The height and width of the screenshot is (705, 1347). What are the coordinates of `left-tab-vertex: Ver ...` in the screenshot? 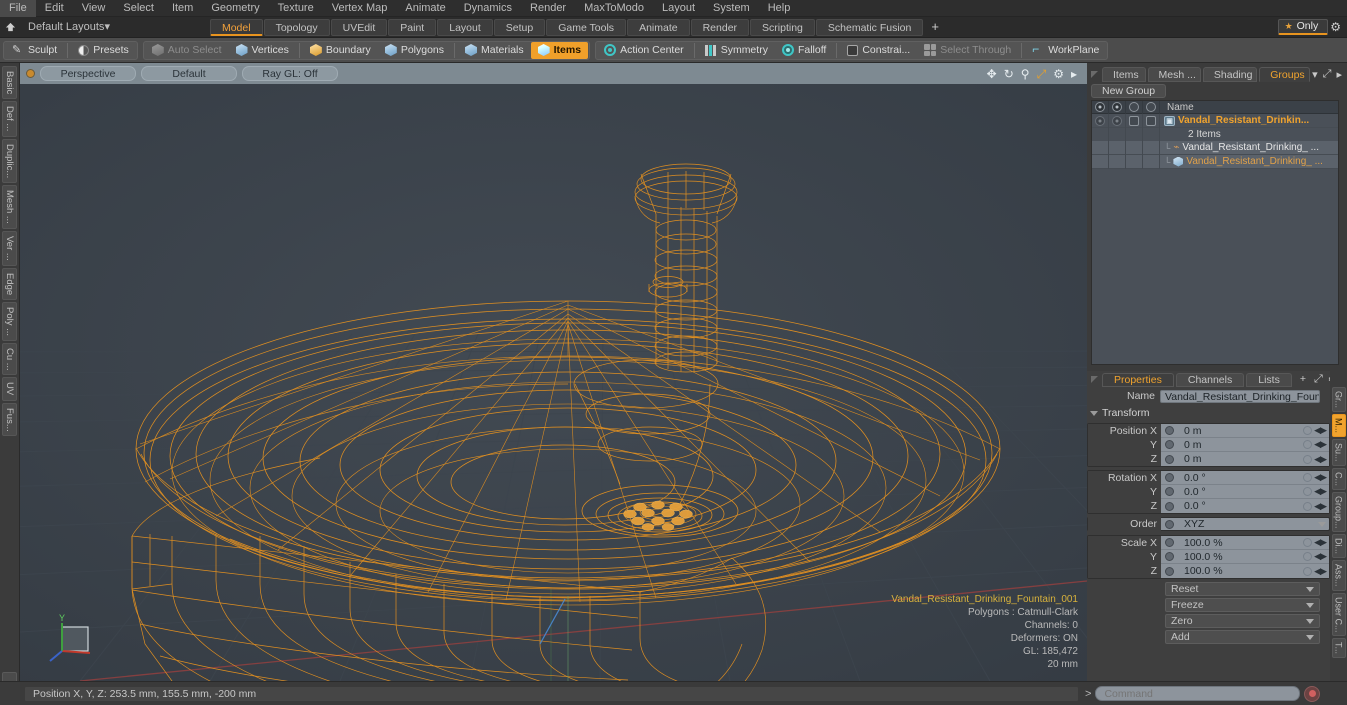 It's located at (9, 248).